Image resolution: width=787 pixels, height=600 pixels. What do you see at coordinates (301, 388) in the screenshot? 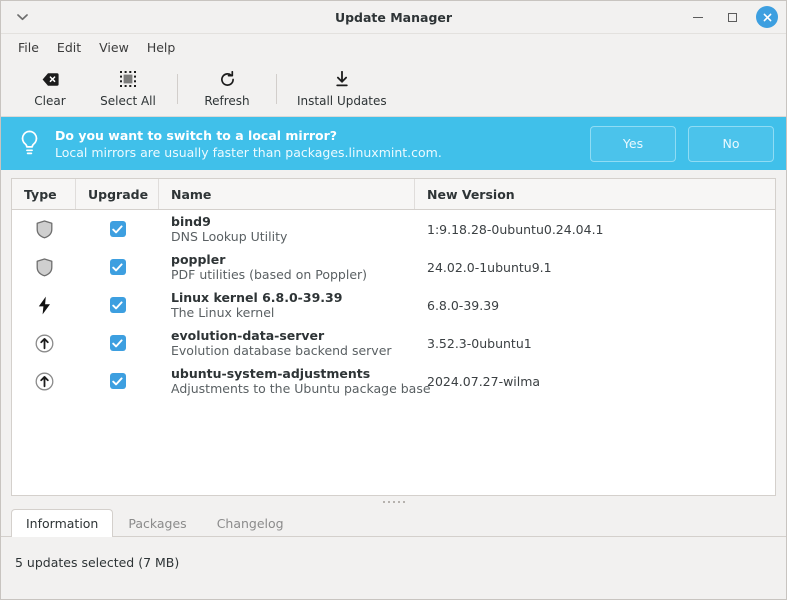
I see `package-description: Adjustments to the Ubuntu package base` at bounding box center [301, 388].